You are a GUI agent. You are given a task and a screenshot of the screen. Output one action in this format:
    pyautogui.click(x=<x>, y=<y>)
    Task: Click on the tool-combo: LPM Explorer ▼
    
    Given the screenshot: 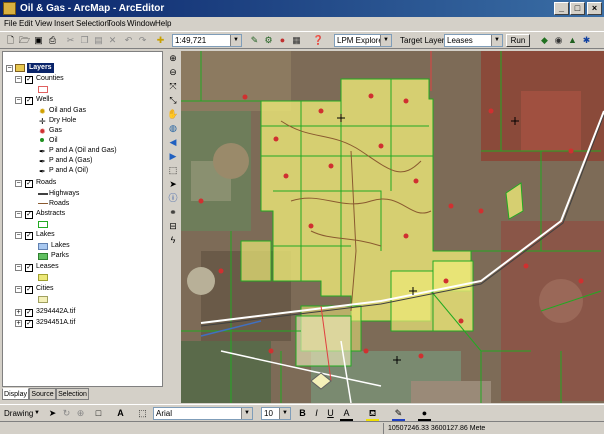 What is the action you would take?
    pyautogui.click(x=363, y=40)
    